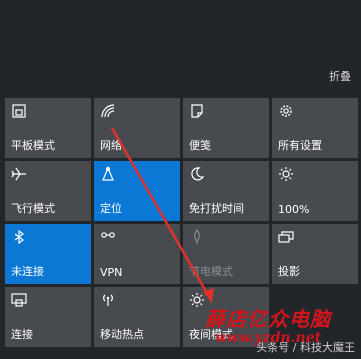  I want to click on tile-label: VPN, so click(111, 272).